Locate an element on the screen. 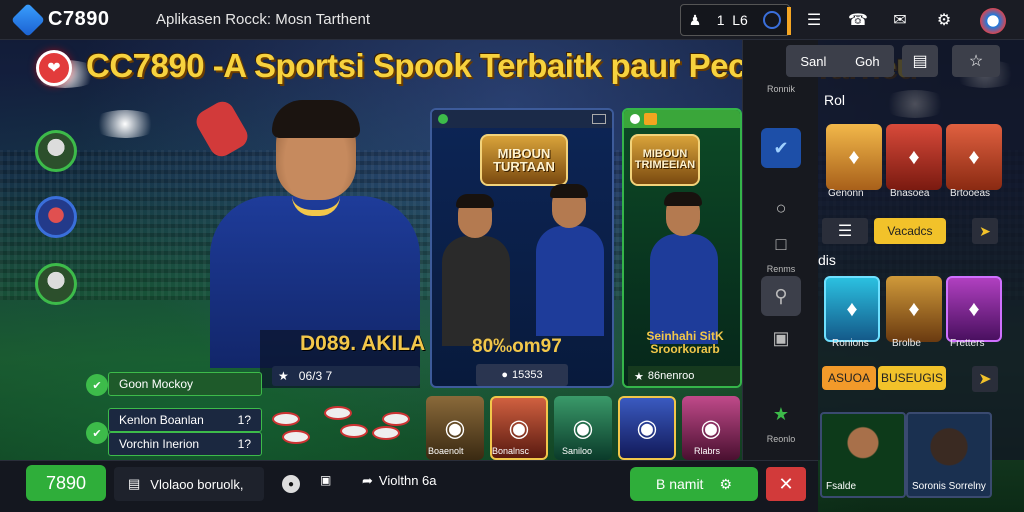 This screenshot has width=1024, height=512. search-icon: ⚲ is located at coordinates (781, 296).